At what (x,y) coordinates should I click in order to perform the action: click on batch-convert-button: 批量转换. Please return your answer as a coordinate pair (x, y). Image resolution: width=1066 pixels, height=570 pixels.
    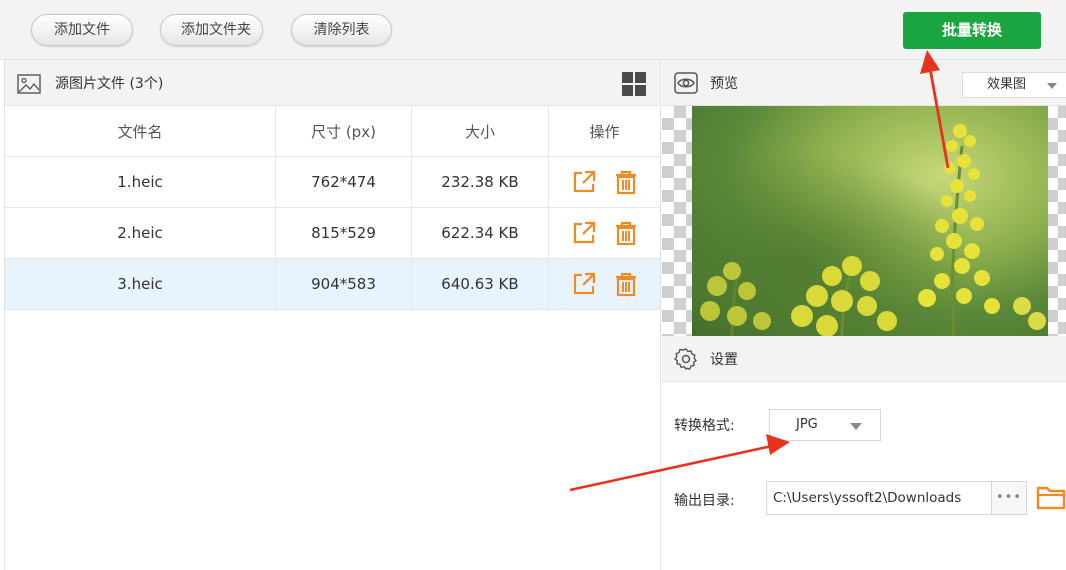
    Looking at the image, I should click on (972, 30).